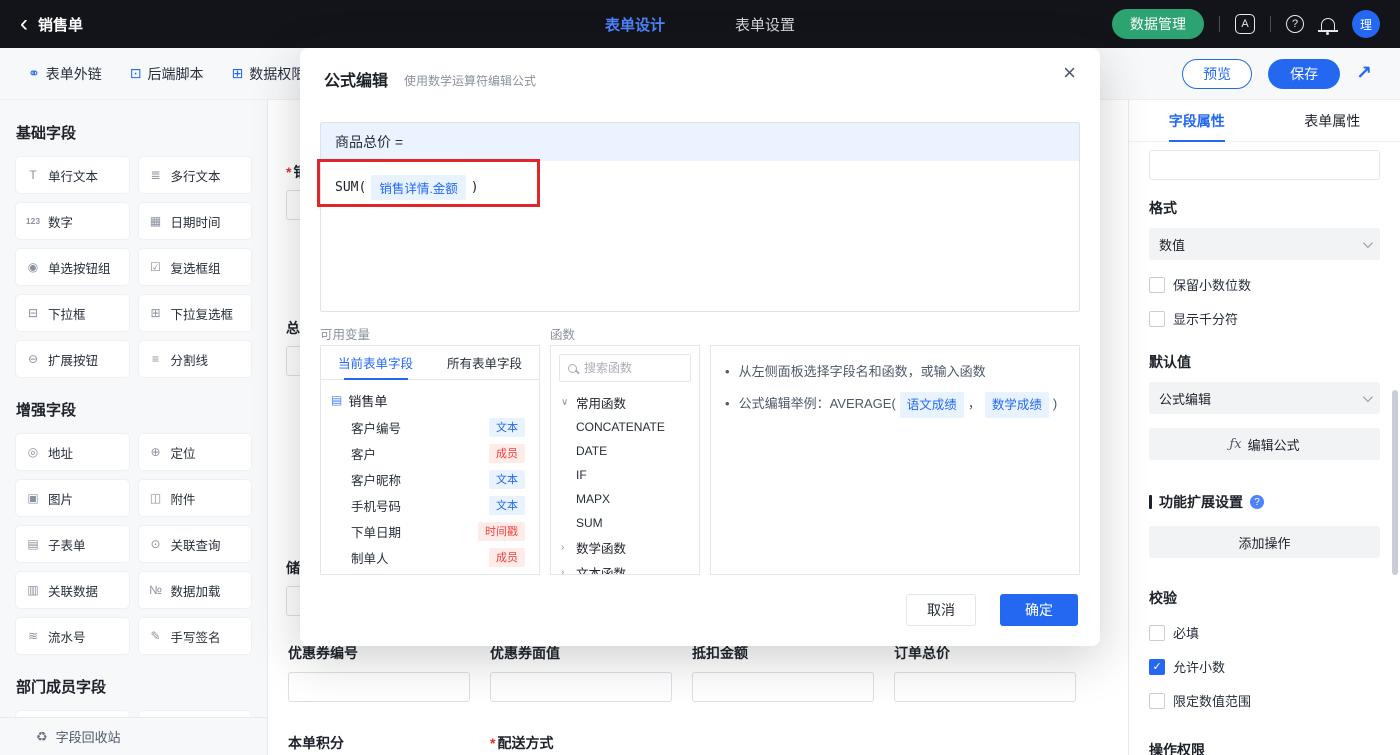 The image size is (1400, 755). I want to click on data-permission-link: ⊞ 数据权限, so click(268, 74).